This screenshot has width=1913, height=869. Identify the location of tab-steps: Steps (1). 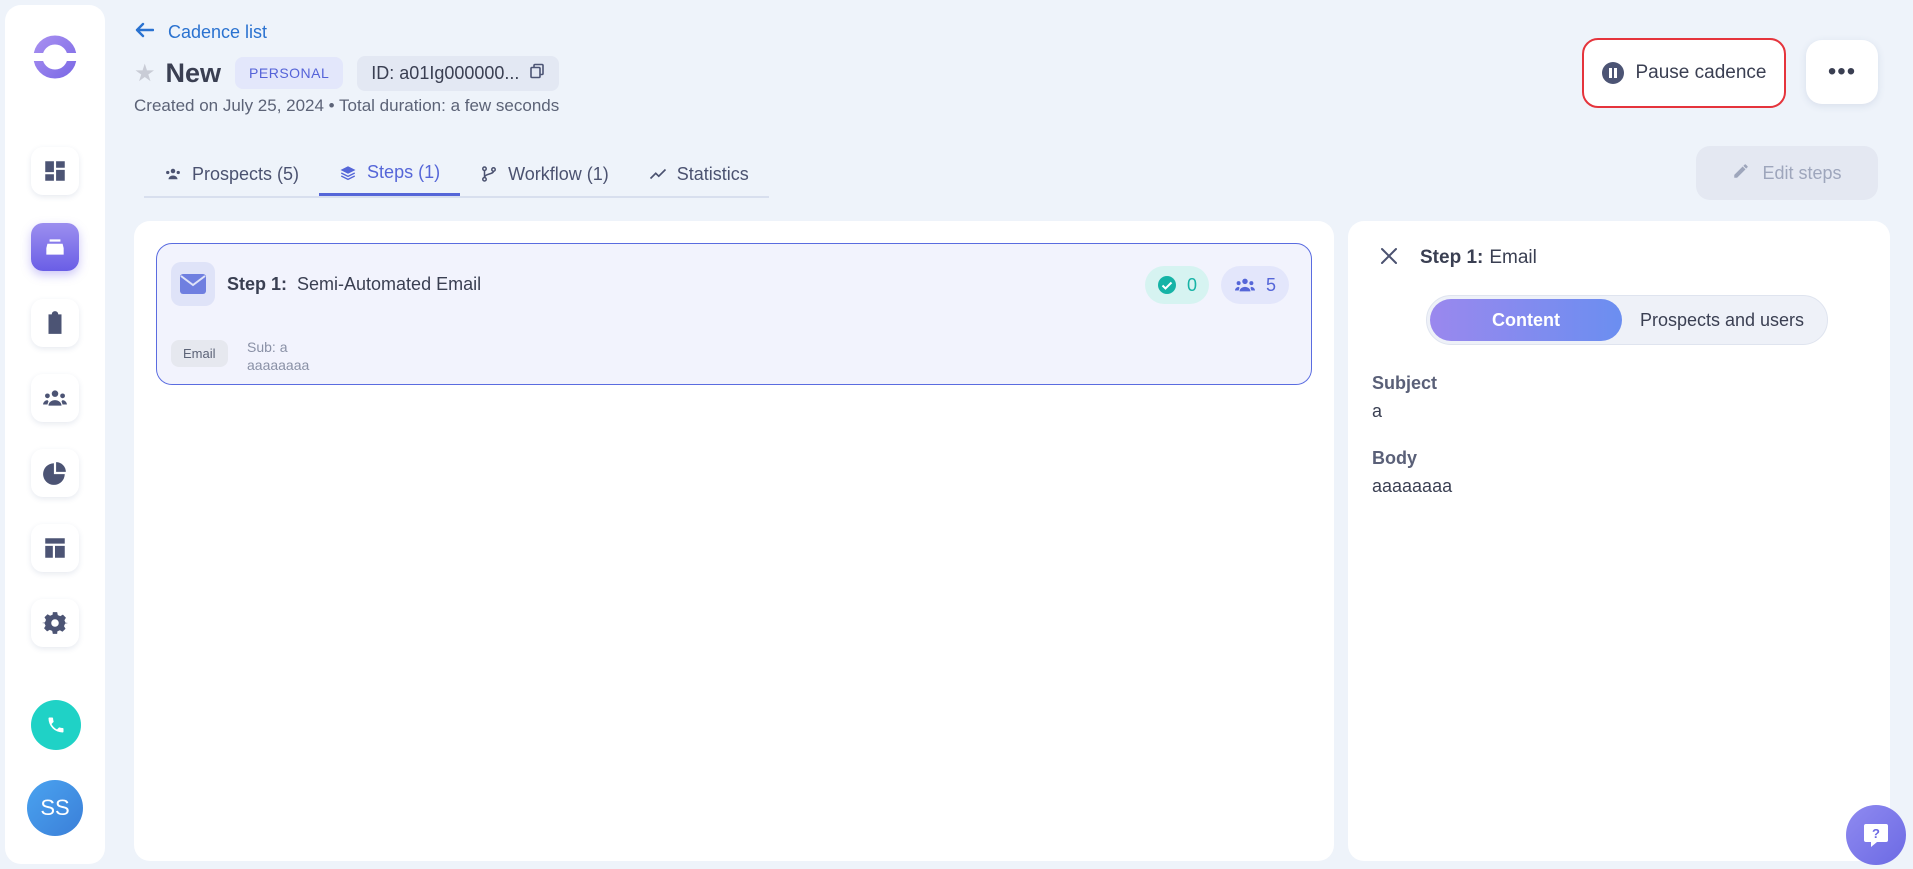
(390, 174).